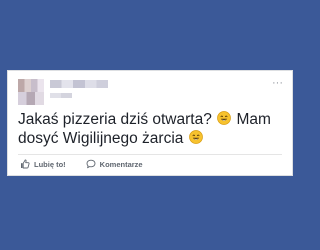  What do you see at coordinates (115, 119) in the screenshot?
I see `post-text-part-1: Jakaś pizzeria dziś otwarta?` at bounding box center [115, 119].